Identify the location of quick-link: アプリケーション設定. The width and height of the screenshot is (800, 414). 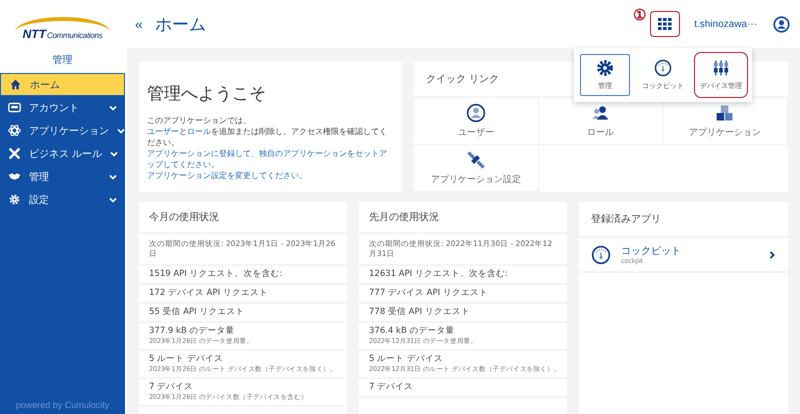
(476, 168).